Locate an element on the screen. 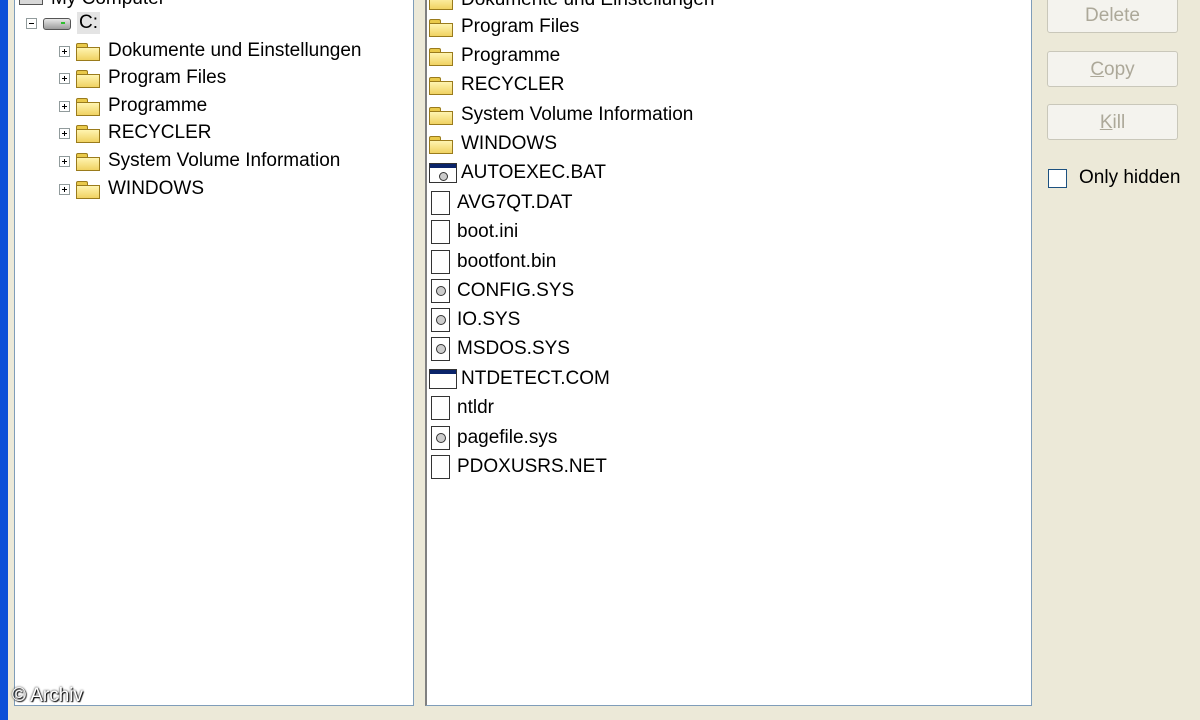 Image resolution: width=1200 pixels, height=720 pixels. list-item: System Volume Information is located at coordinates (561, 115).